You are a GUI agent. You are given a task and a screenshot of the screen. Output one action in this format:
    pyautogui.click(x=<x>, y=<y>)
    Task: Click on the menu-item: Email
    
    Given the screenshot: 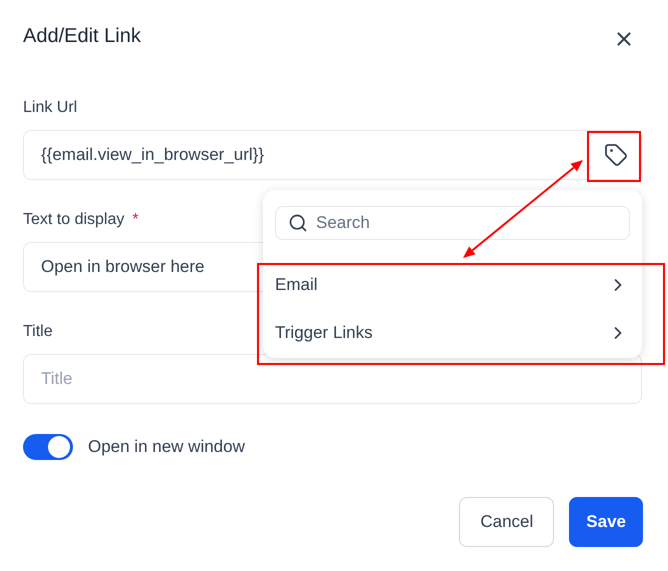 What is the action you would take?
    pyautogui.click(x=452, y=285)
    